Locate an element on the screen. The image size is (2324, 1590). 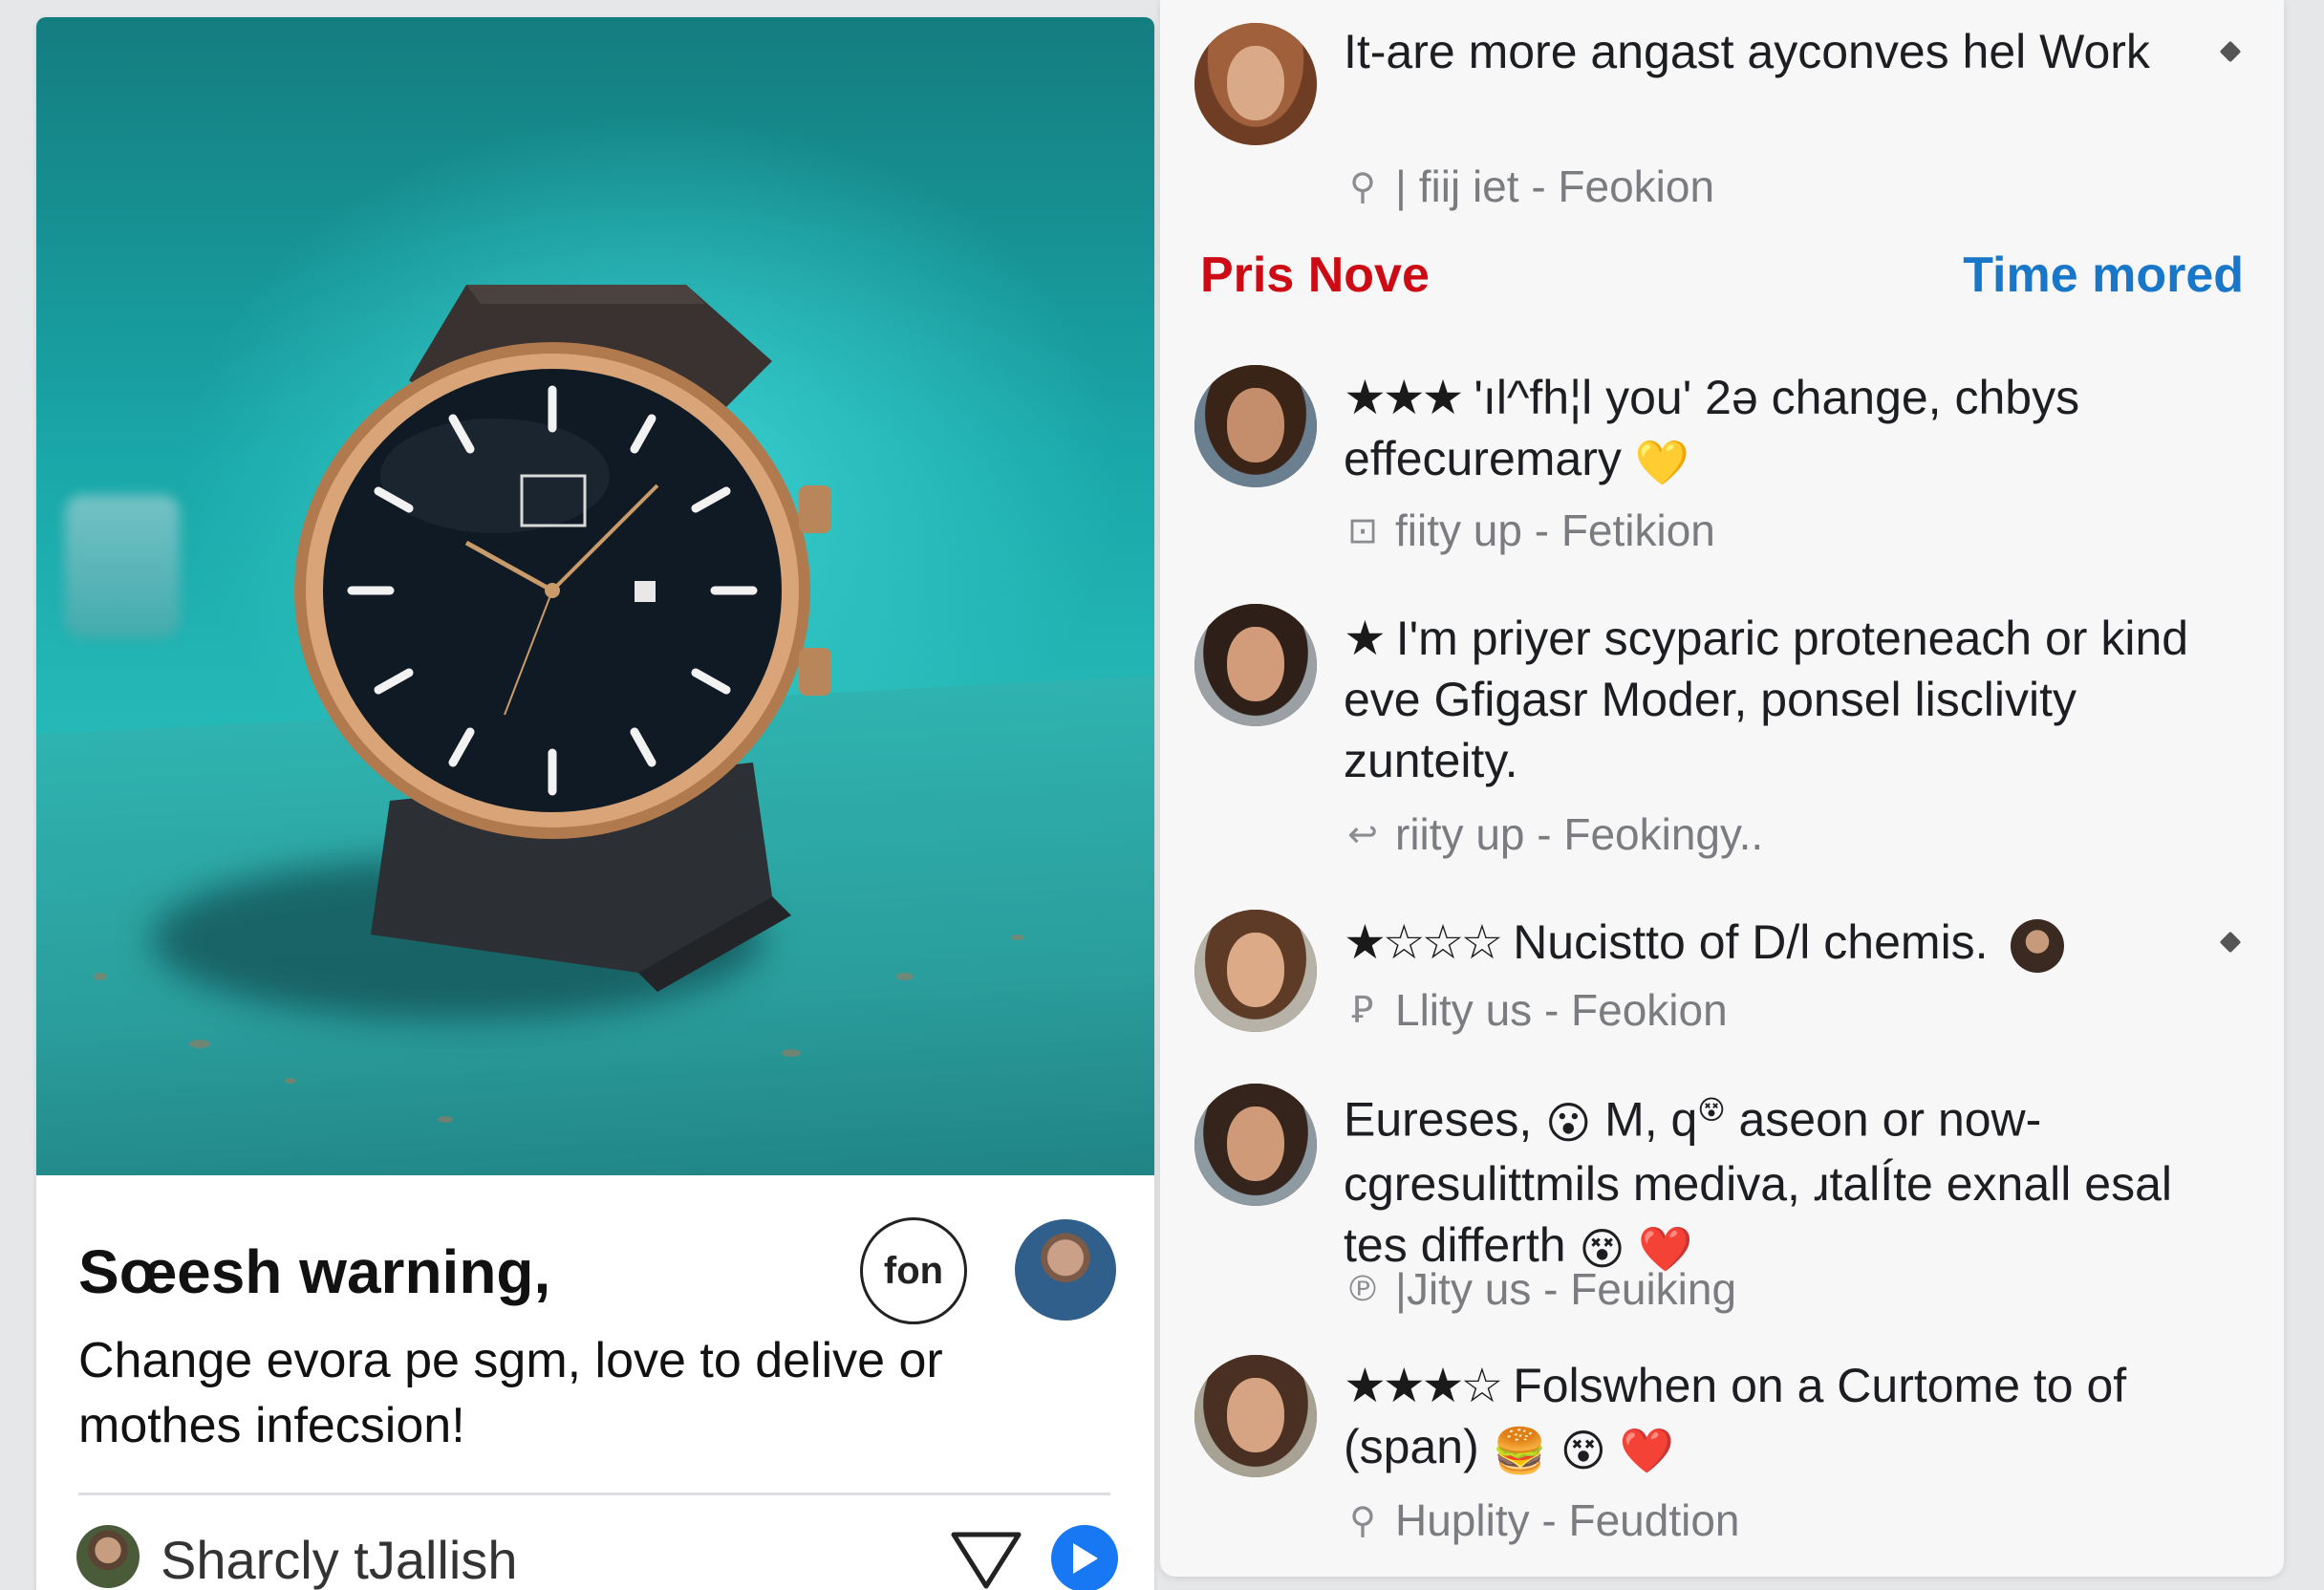
dizzy-emoji-icon: 😵 is located at coordinates (1711, 1110).